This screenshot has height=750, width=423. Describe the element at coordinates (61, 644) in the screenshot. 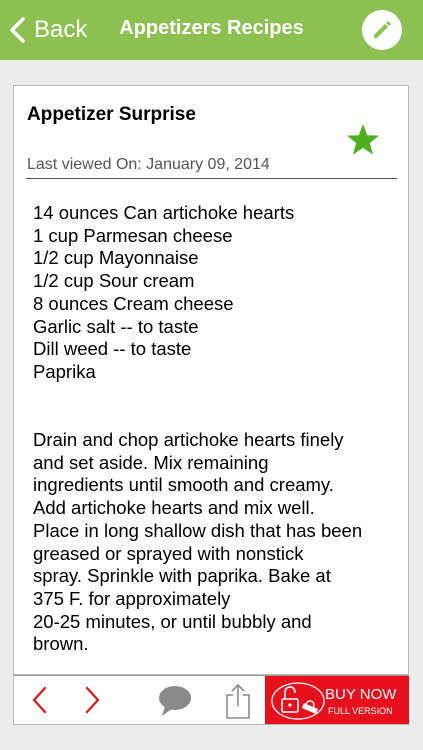

I see `directions-line: brown.` at that location.